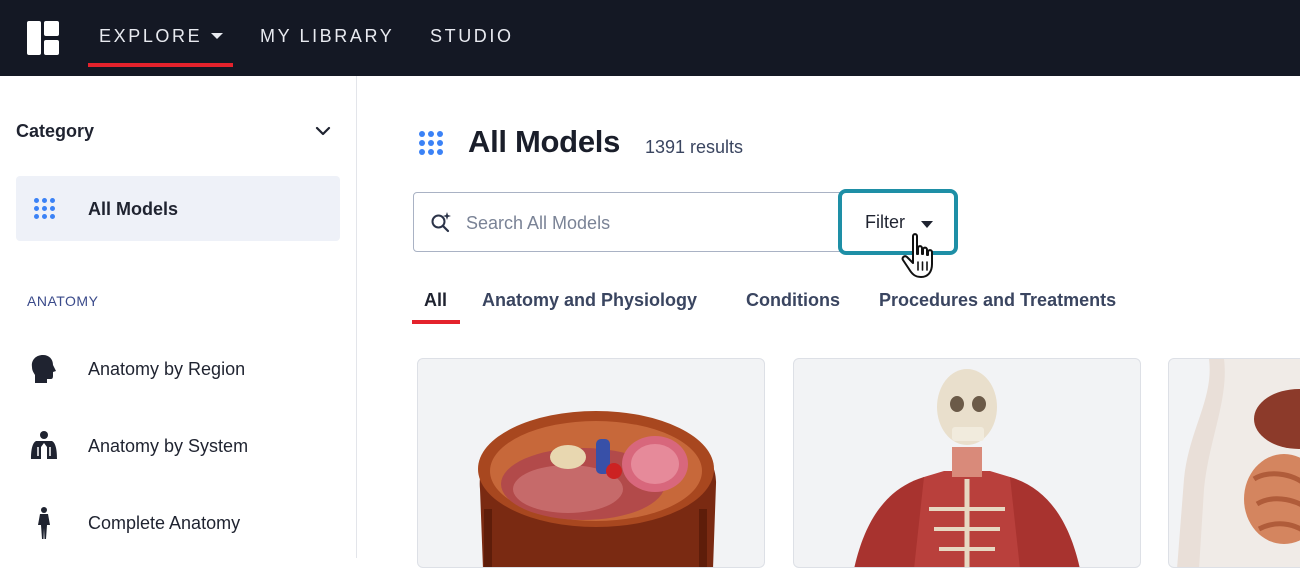 This screenshot has width=1300, height=568. I want to click on sidebar-item-all-models: All Models, so click(178, 208).